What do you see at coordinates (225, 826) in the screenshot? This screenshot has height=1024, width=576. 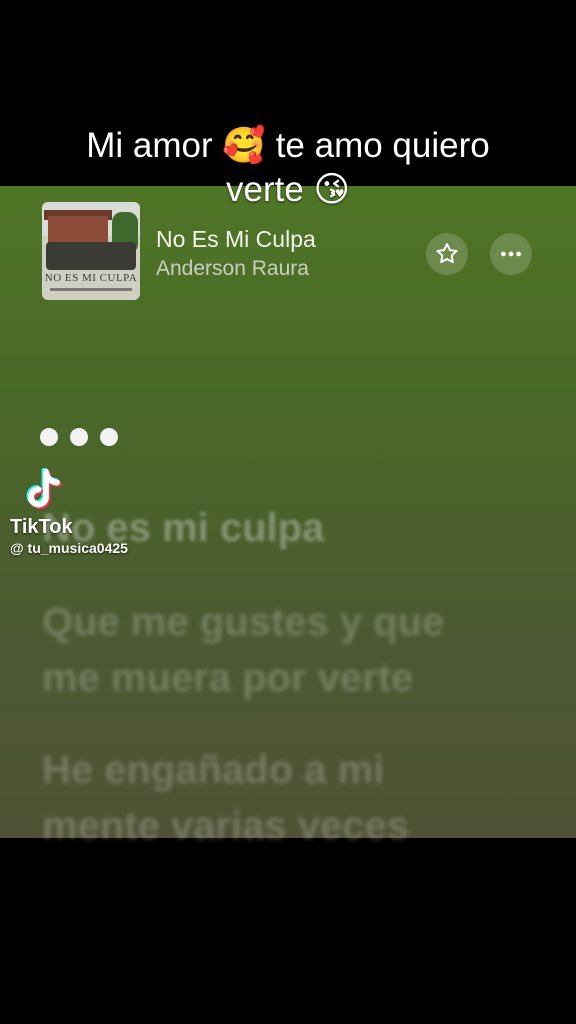 I see `lyric-line-3b: mente varias veces` at bounding box center [225, 826].